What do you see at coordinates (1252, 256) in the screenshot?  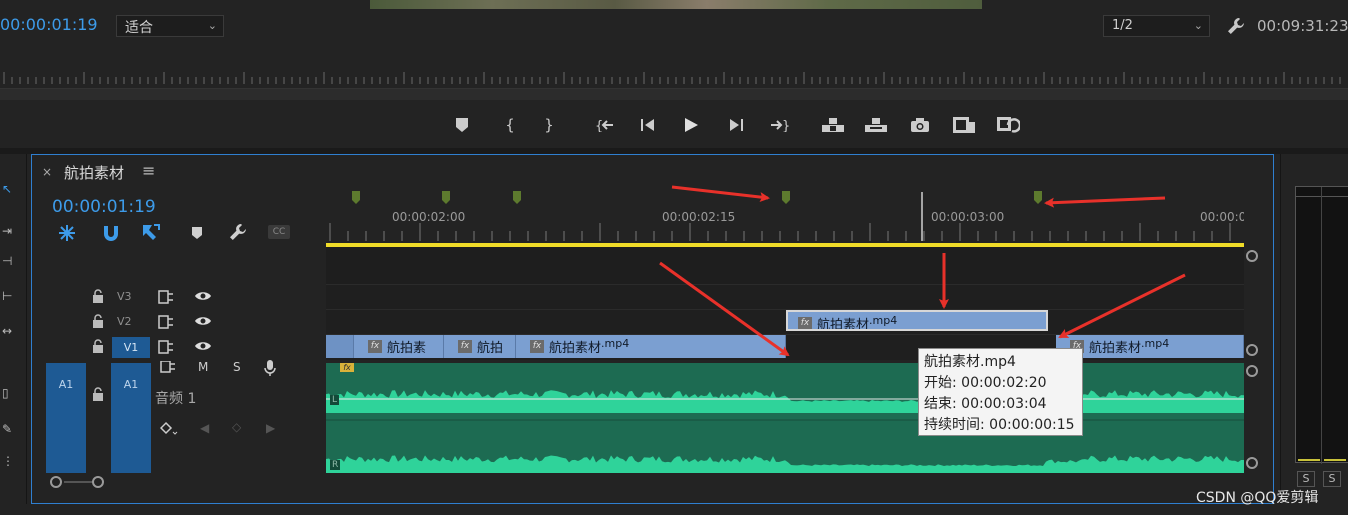 I see `video-scroll-handle-top` at bounding box center [1252, 256].